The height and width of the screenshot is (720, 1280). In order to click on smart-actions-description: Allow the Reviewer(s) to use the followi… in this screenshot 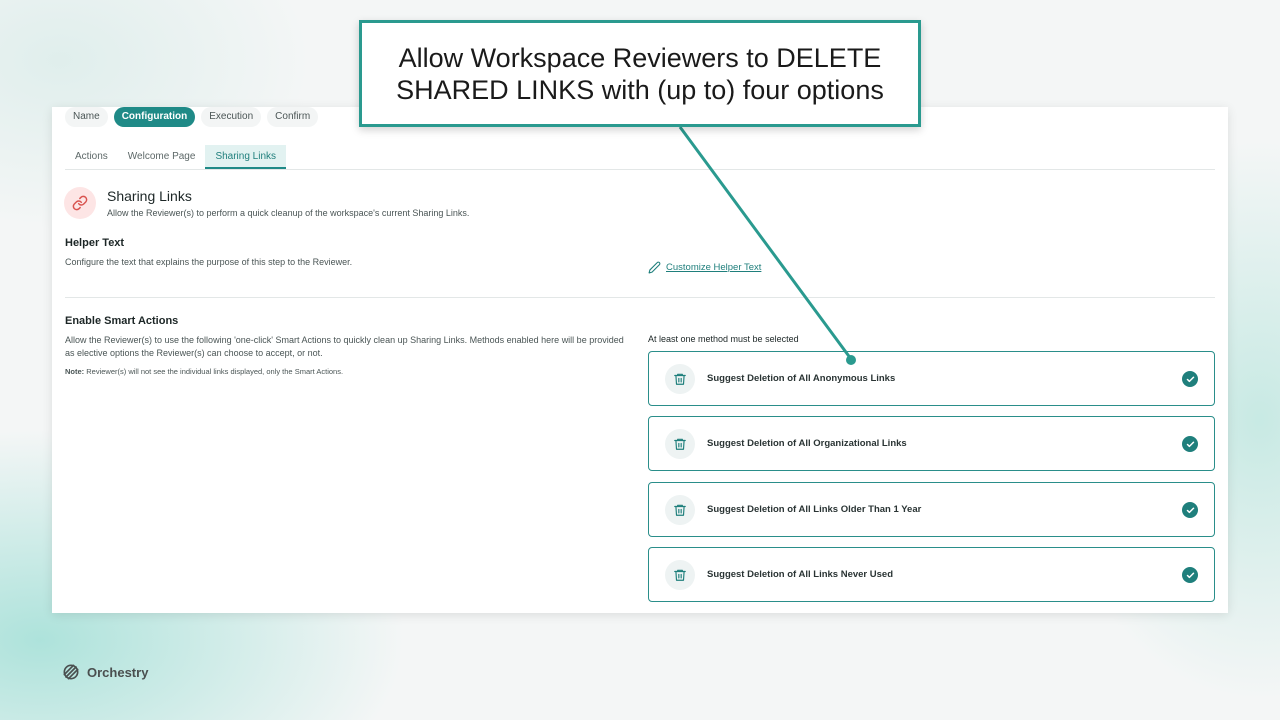, I will do `click(344, 346)`.